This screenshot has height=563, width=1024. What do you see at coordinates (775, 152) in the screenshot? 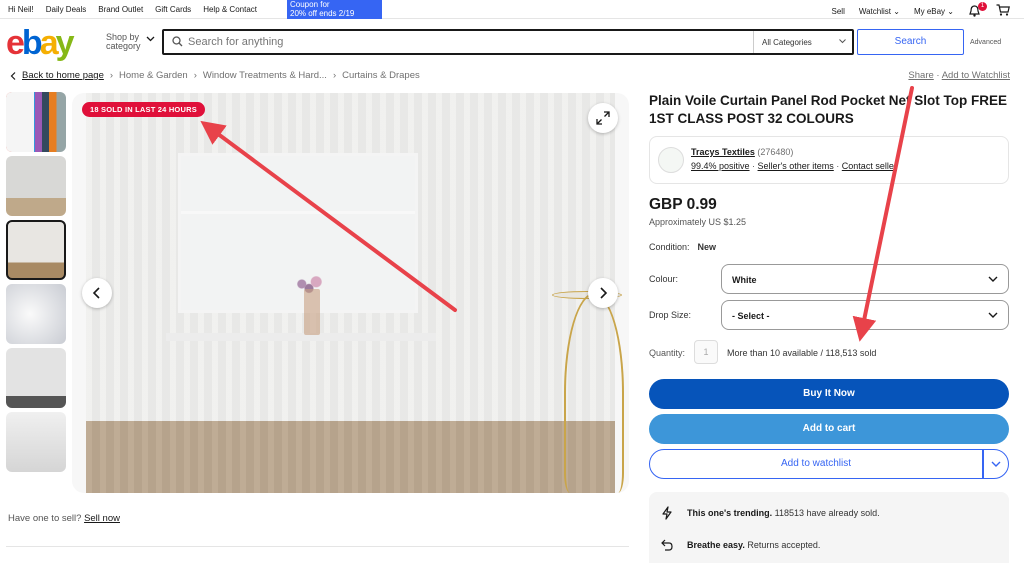
I see `seller-feedback-count: (276480)` at bounding box center [775, 152].